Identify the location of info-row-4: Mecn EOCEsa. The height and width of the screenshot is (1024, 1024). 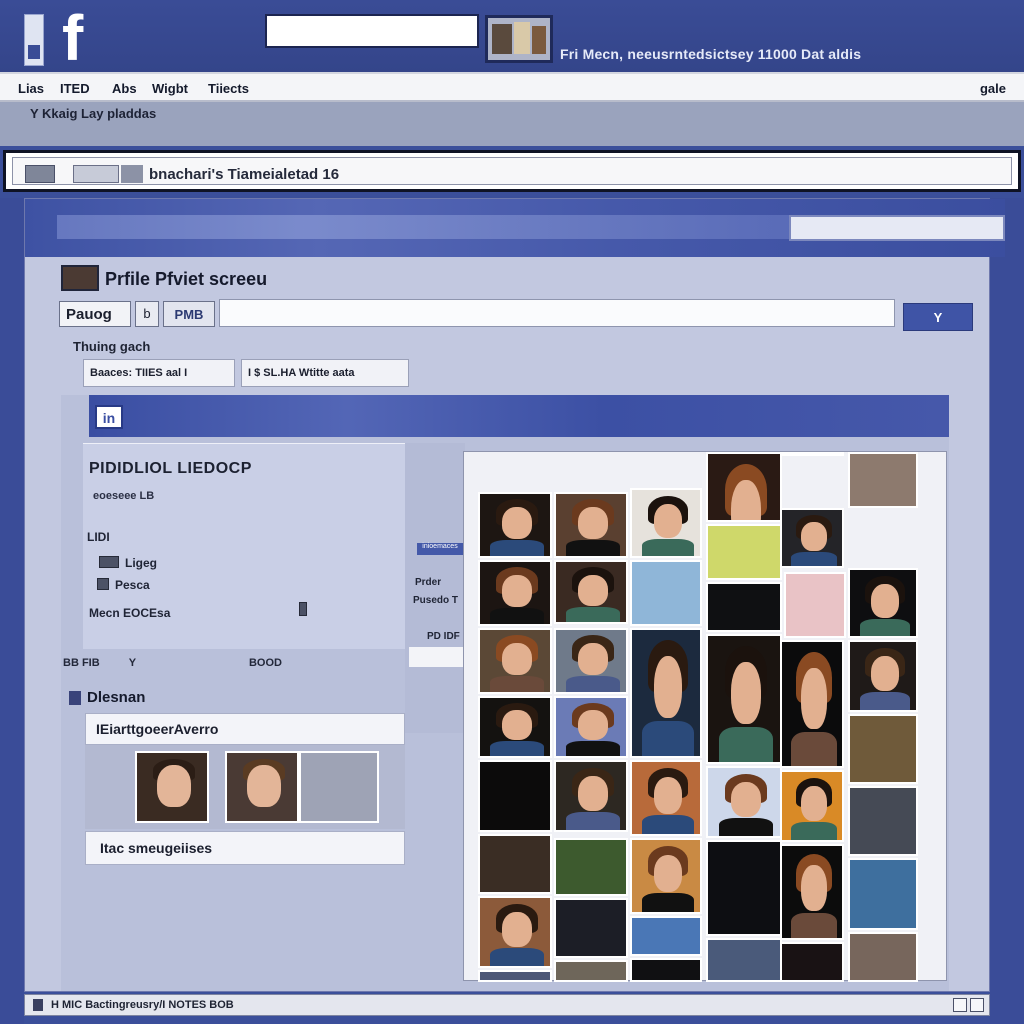
(130, 613).